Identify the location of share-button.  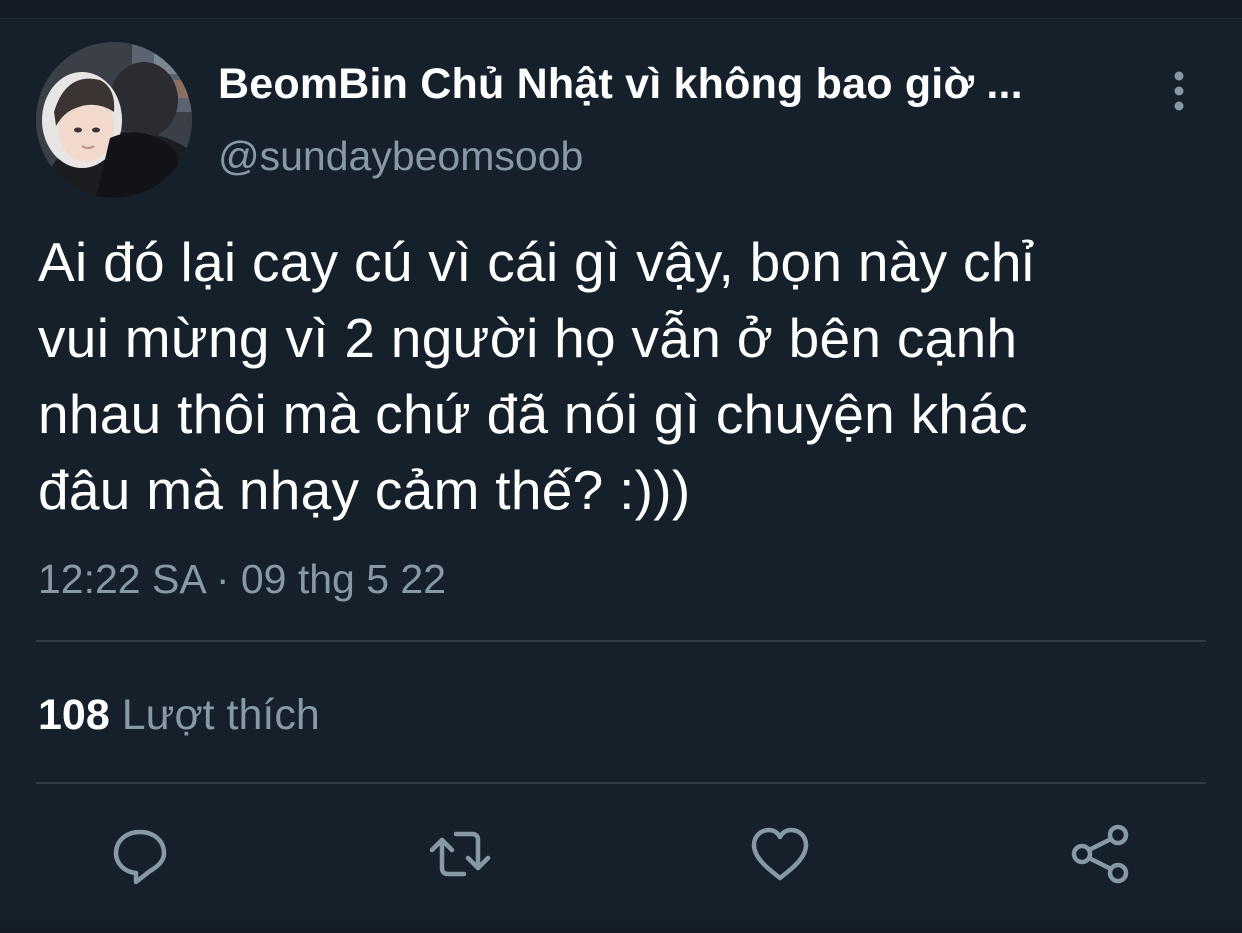
(1100, 854).